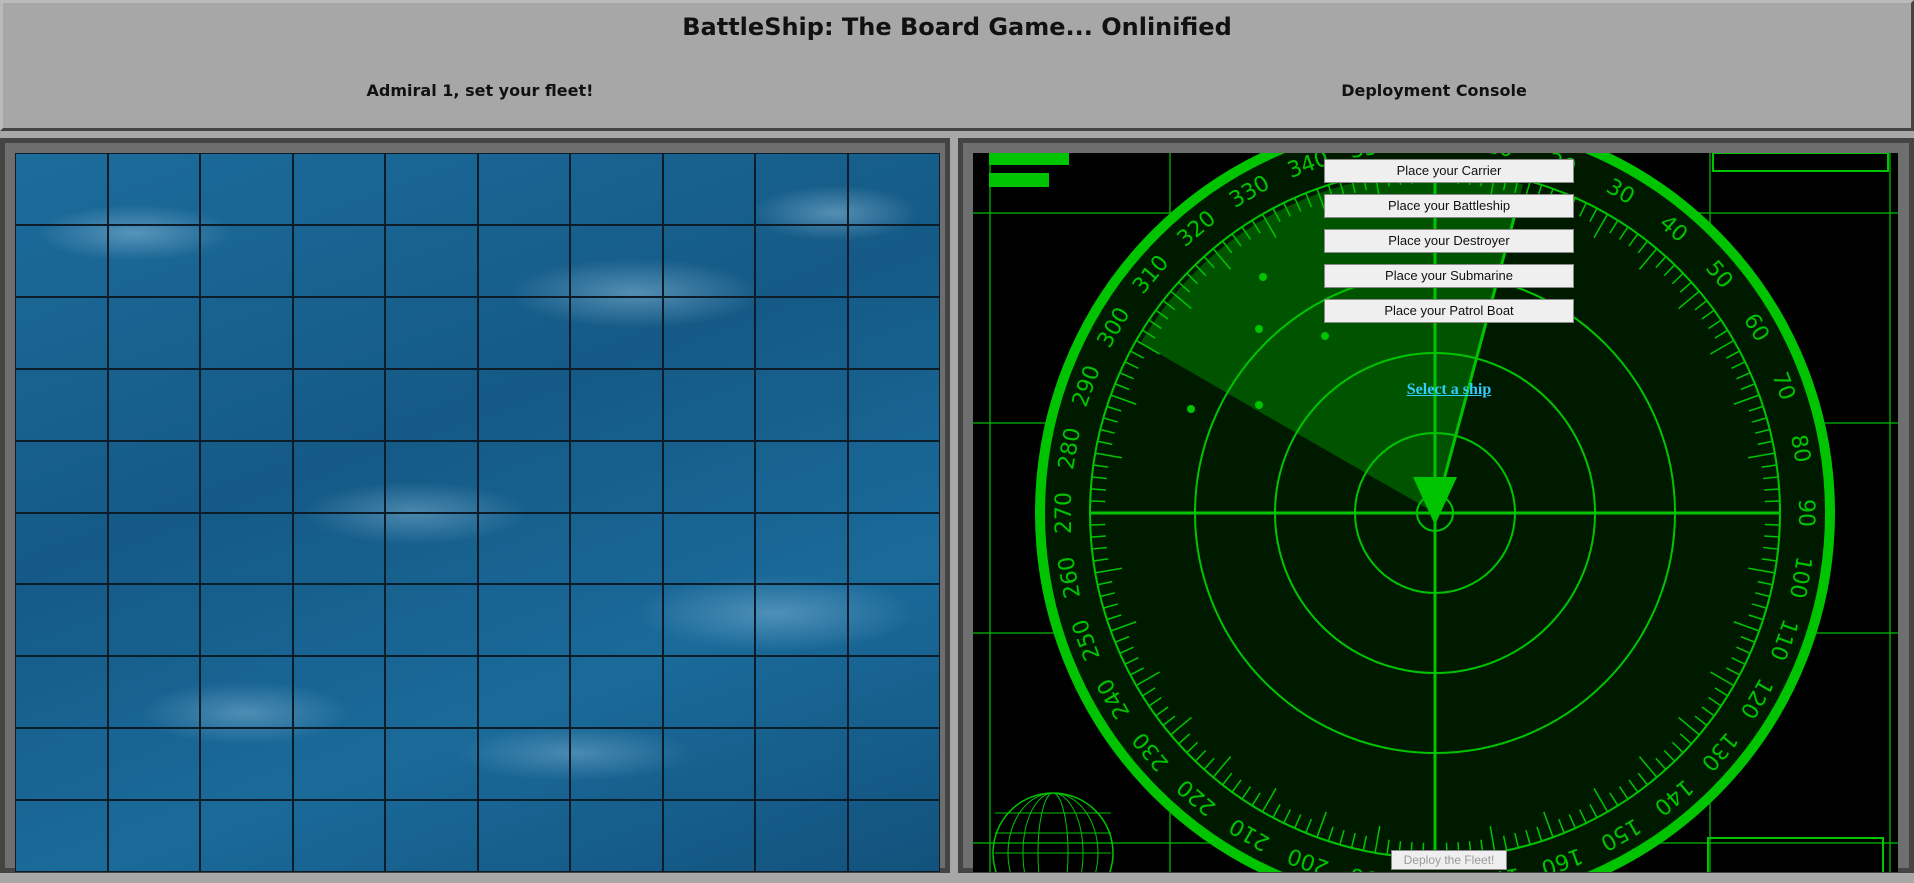  I want to click on place-submarine-button: Place your Submarine, so click(1449, 276).